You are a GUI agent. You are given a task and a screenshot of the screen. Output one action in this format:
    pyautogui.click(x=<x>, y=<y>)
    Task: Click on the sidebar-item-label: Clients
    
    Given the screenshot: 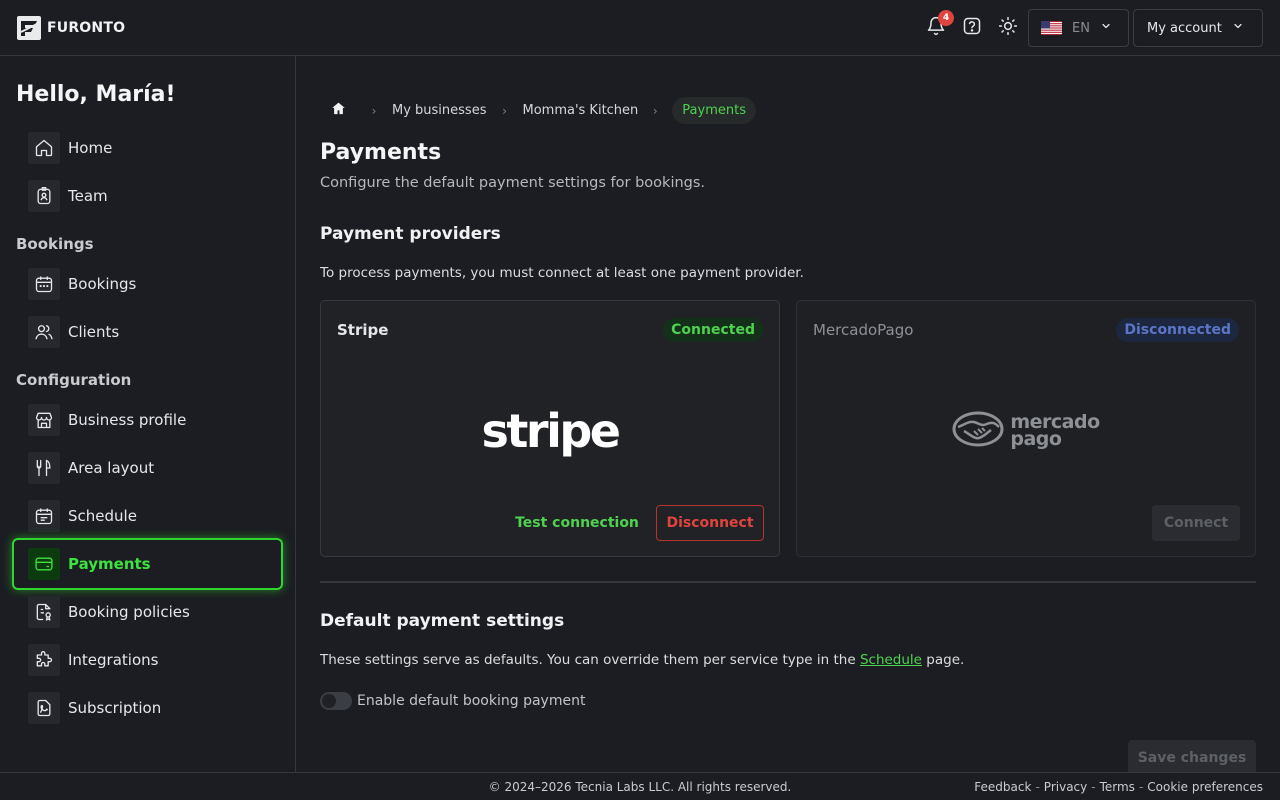 What is the action you would take?
    pyautogui.click(x=94, y=332)
    